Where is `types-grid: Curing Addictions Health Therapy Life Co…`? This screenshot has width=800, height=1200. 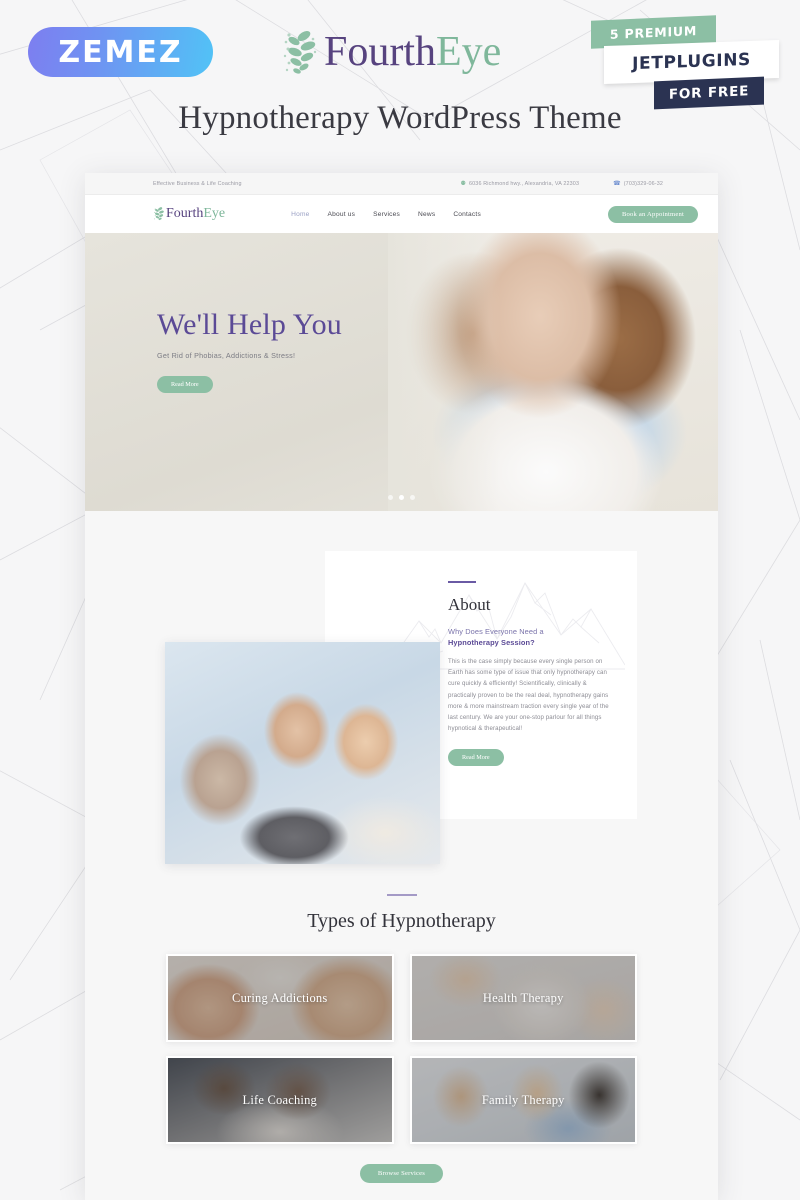
types-grid: Curing Addictions Health Therapy Life Co… is located at coordinates (401, 1049).